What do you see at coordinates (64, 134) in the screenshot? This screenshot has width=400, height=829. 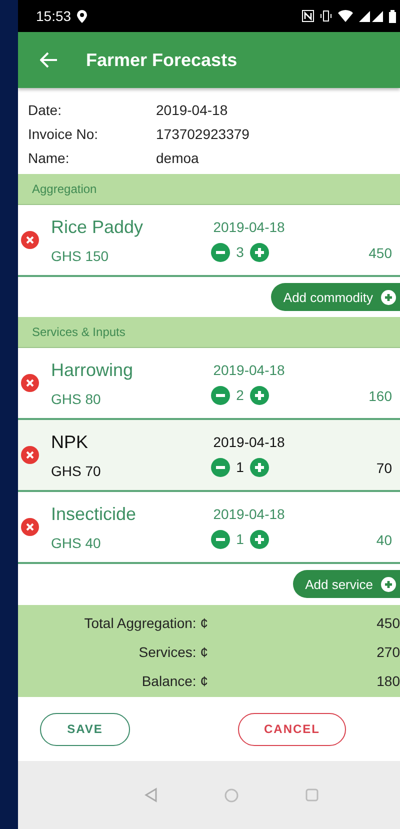 I see `info-label: Invoice No:` at bounding box center [64, 134].